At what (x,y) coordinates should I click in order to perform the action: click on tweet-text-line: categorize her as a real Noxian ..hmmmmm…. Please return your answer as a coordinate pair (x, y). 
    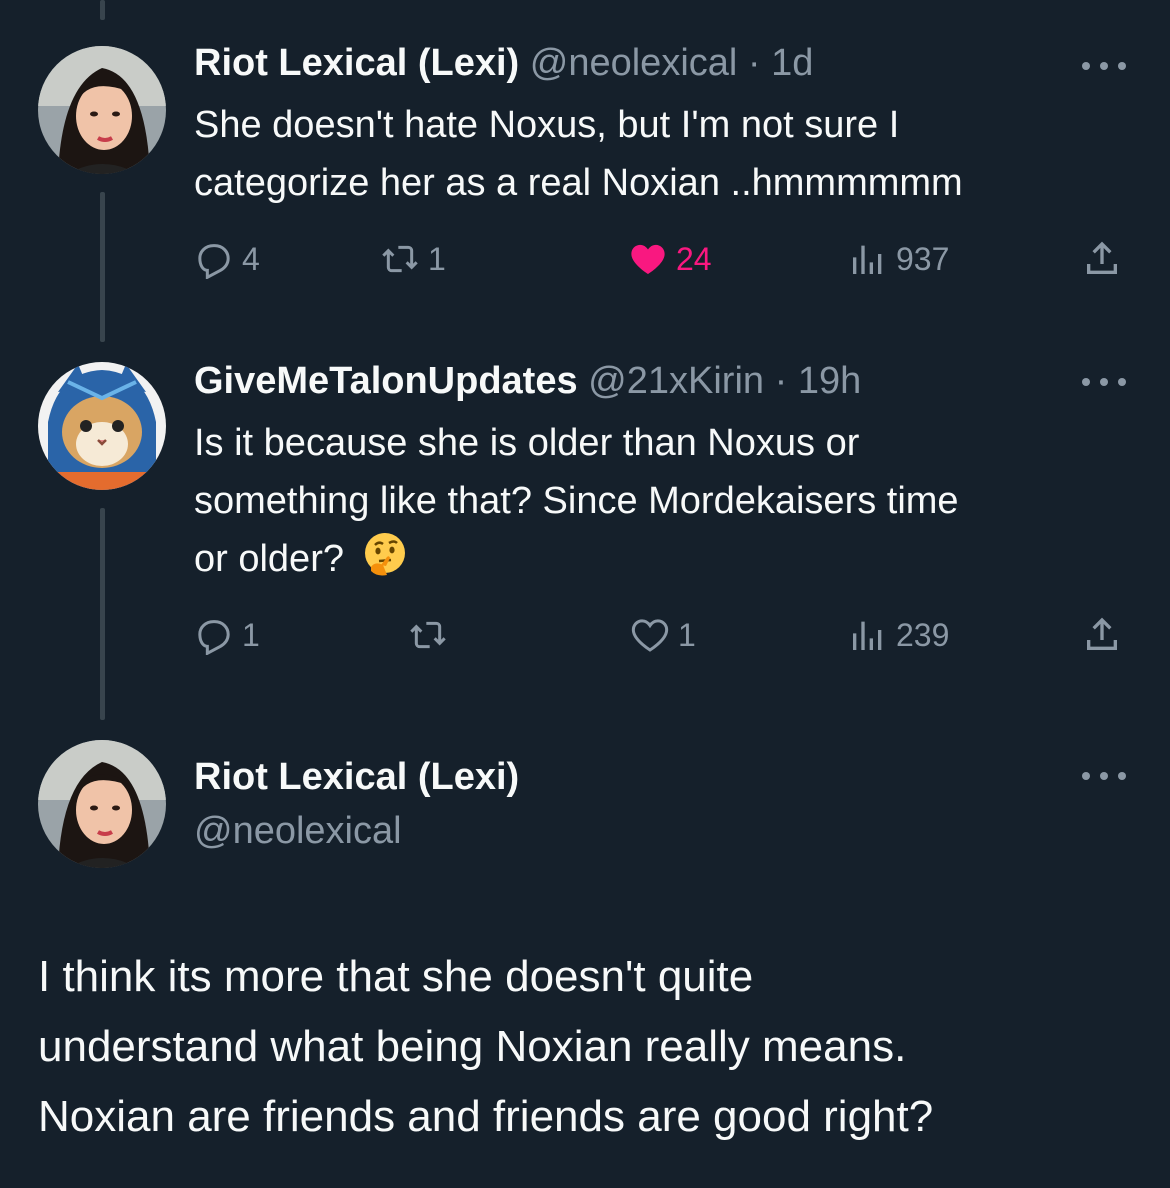
    Looking at the image, I should click on (578, 183).